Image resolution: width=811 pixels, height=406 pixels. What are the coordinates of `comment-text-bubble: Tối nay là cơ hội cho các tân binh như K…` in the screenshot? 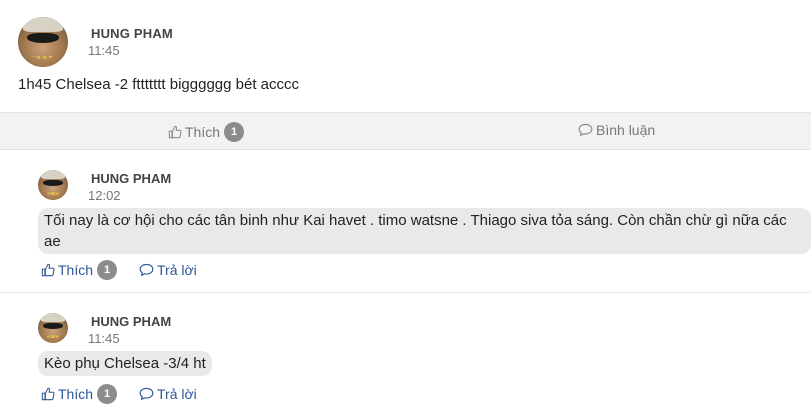 It's located at (424, 231).